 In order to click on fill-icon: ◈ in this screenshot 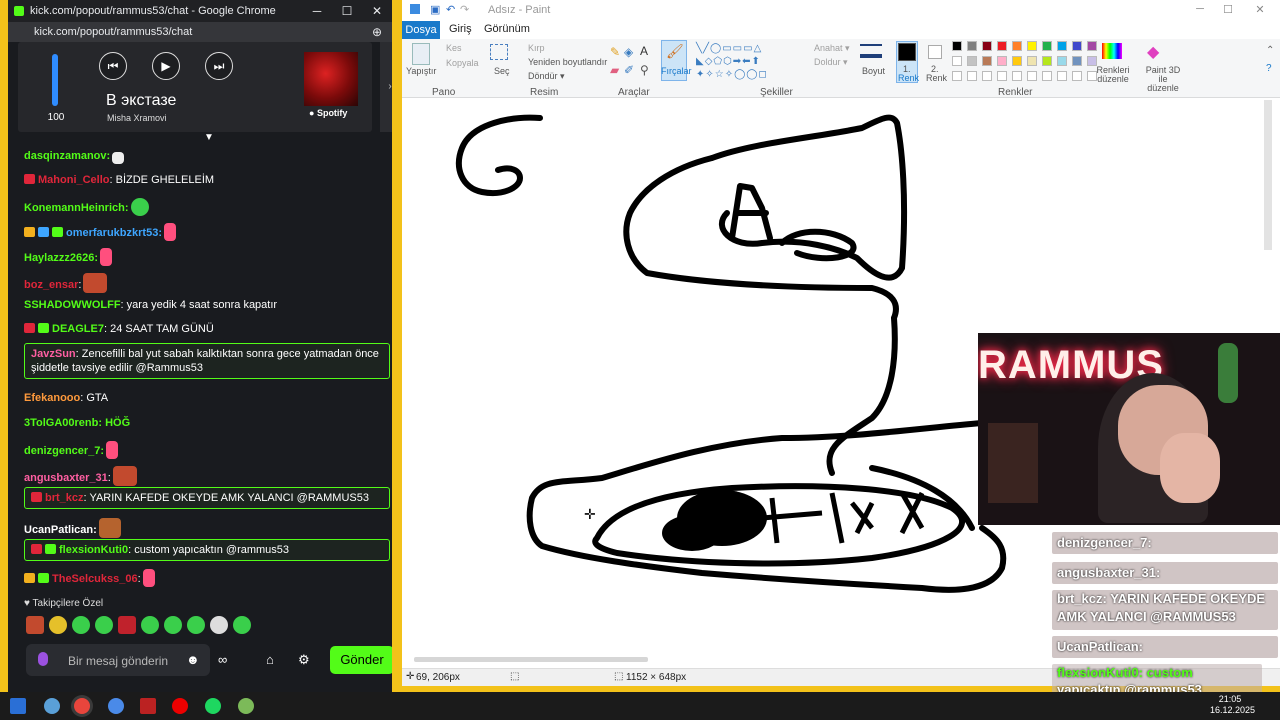, I will do `click(628, 52)`.